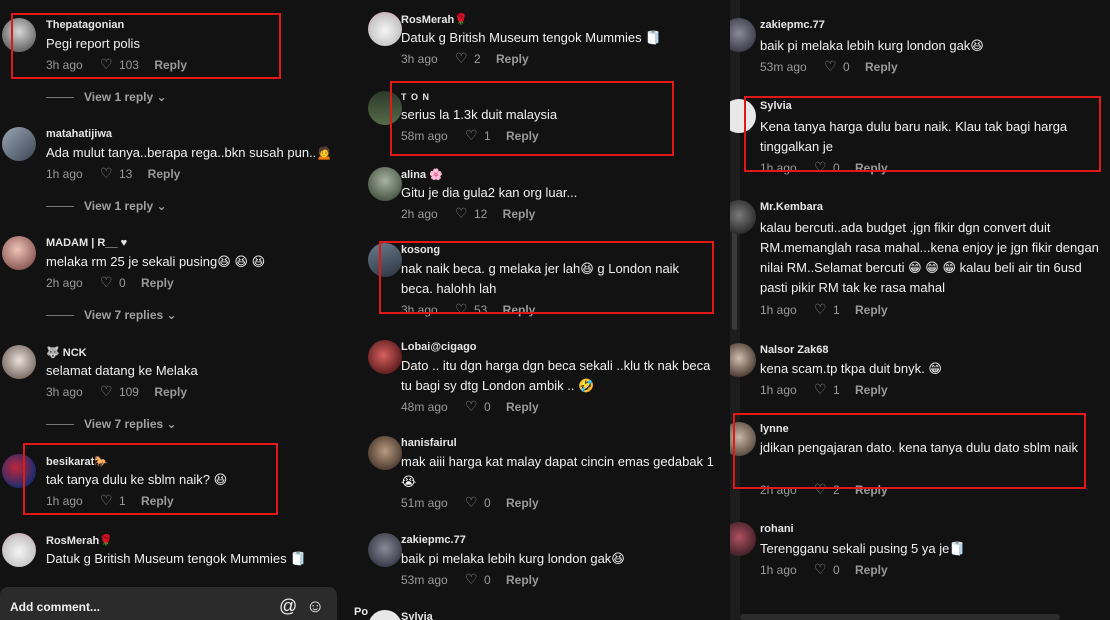  Describe the element at coordinates (156, 261) in the screenshot. I see `comment-text: melaka rm 25 je sekali pusing😆 😆 😆` at that location.